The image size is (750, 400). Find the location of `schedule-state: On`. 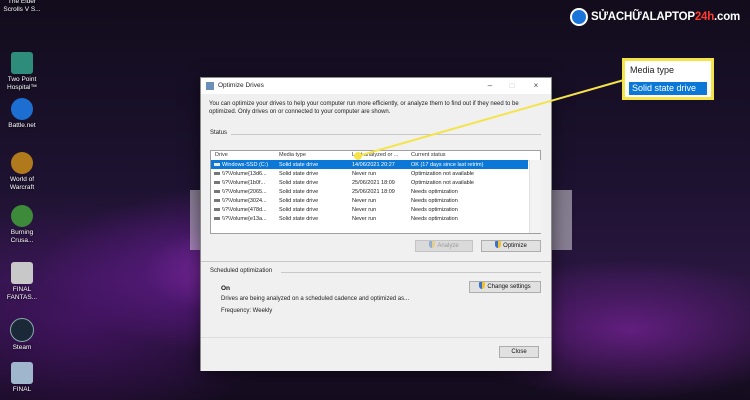

schedule-state: On is located at coordinates (226, 288).